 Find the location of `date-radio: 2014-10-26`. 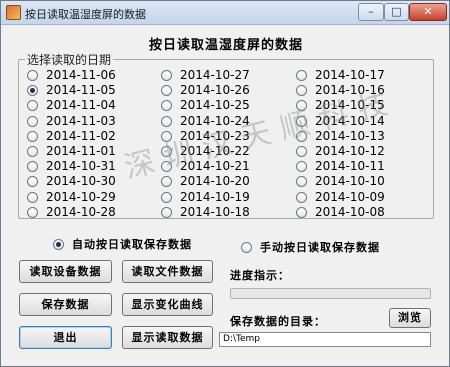

date-radio: 2014-10-26 is located at coordinates (205, 90).